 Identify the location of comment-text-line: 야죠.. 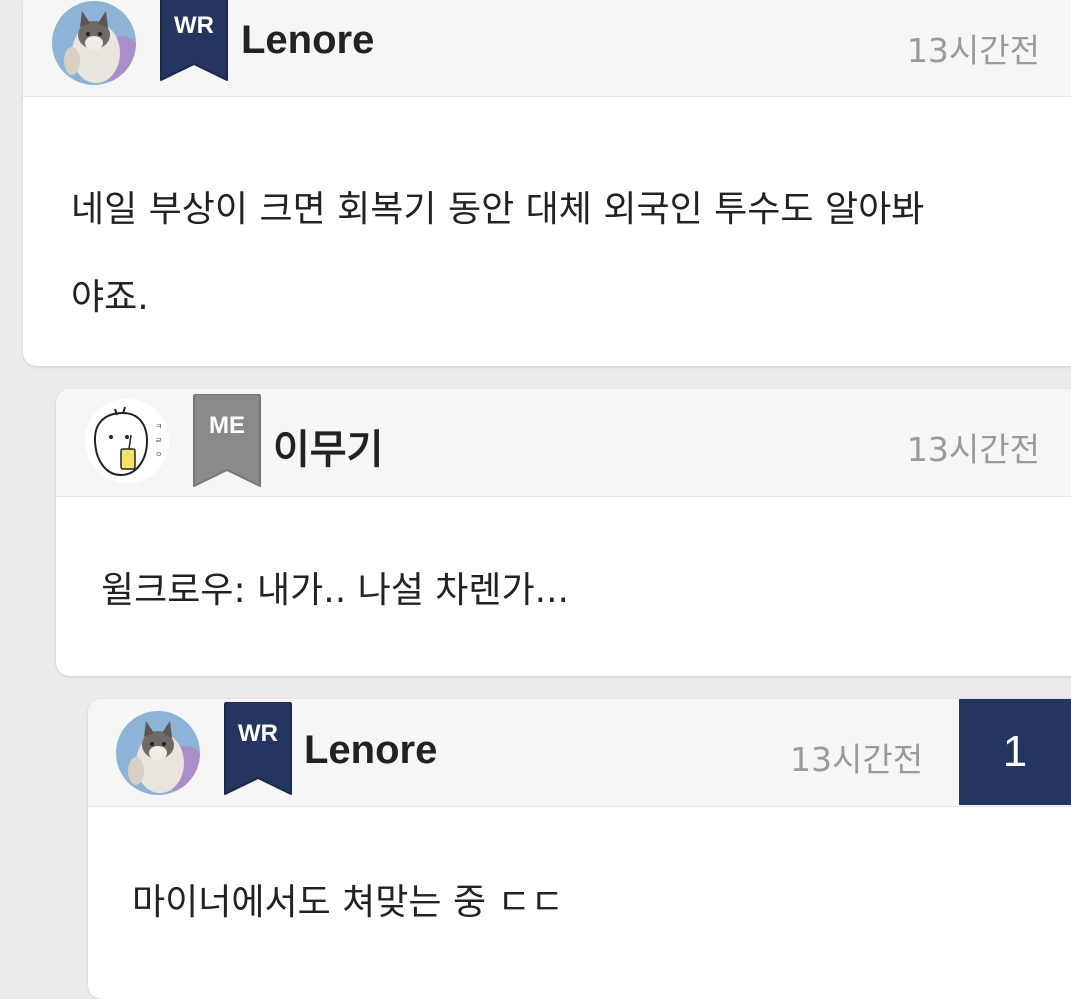
(110, 297).